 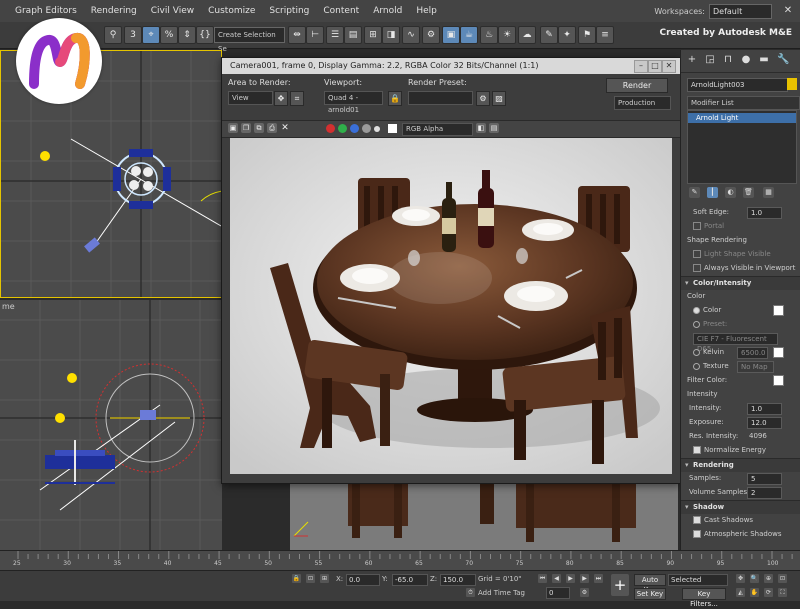 What do you see at coordinates (400, 560) in the screenshot?
I see `timeline-track: 25 30 35 40 45 50 55 60 65 70 75 80 85 90 95 100` at bounding box center [400, 560].